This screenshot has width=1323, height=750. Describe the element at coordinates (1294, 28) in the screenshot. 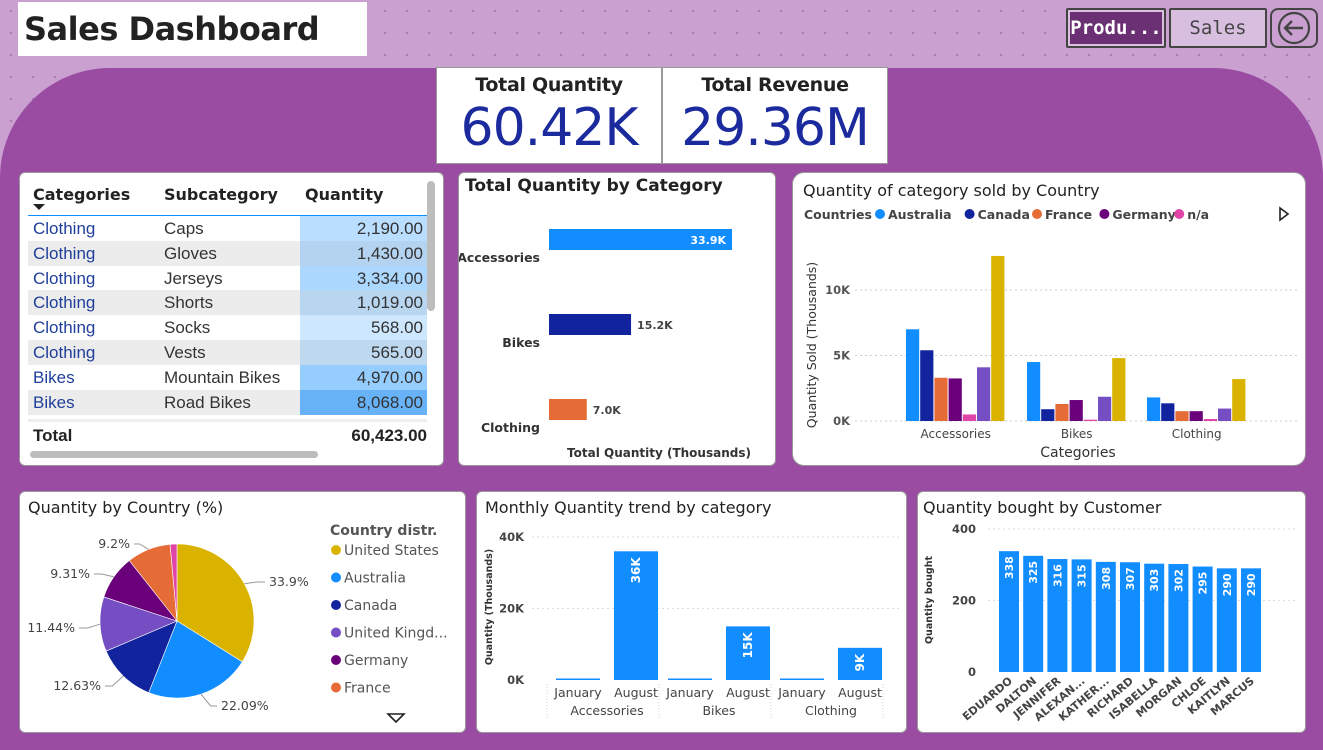

I see `back-button` at that location.